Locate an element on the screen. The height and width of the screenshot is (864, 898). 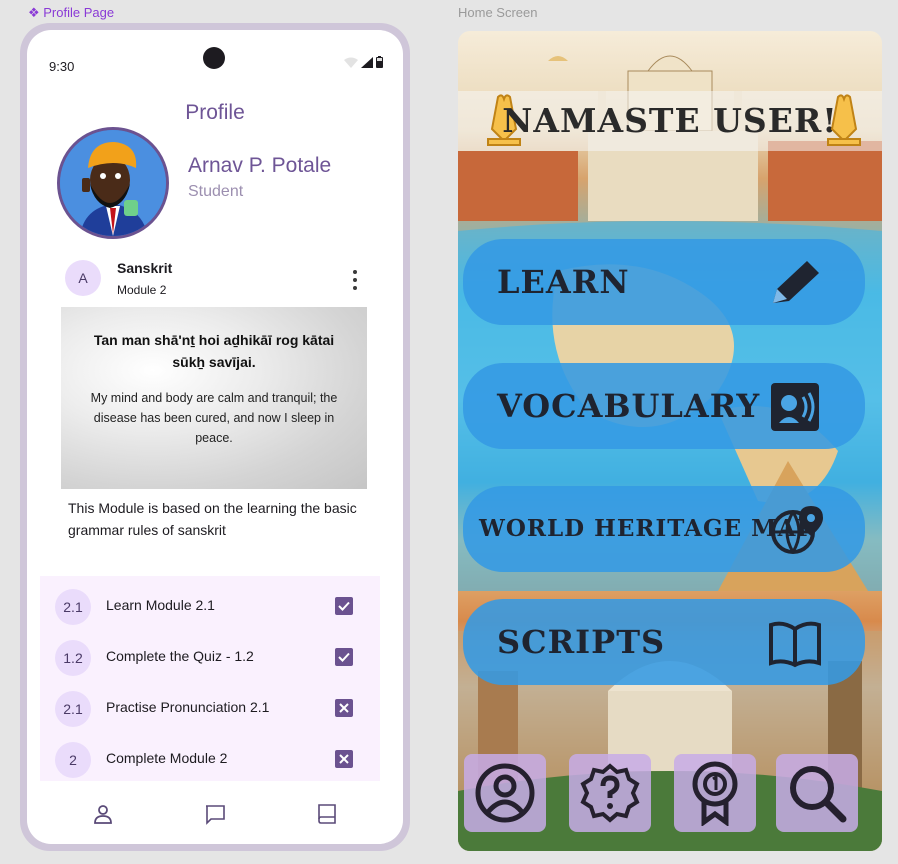
status-icons is located at coordinates (363, 62).